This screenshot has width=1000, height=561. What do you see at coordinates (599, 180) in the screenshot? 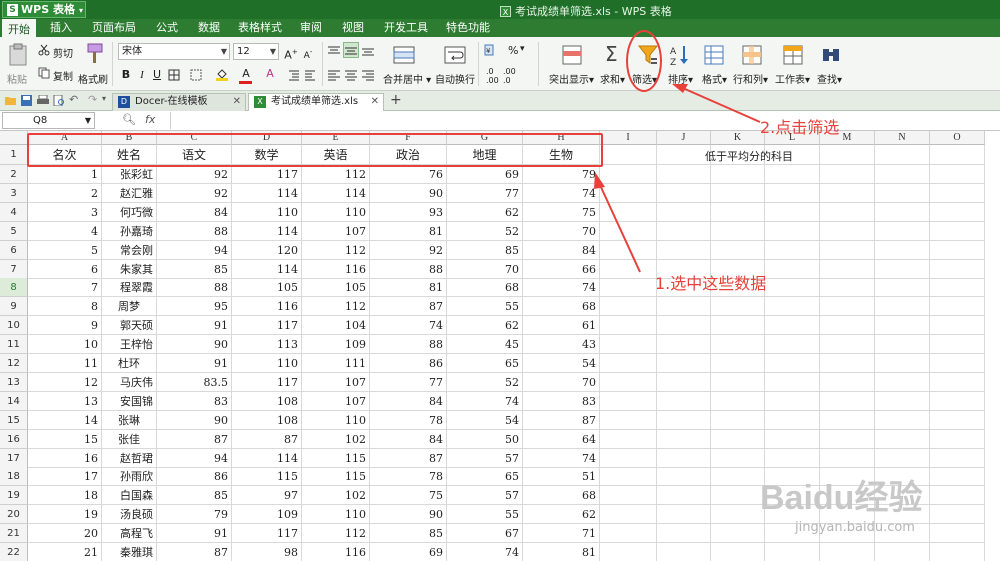
I see `arrow-head` at bounding box center [599, 180].